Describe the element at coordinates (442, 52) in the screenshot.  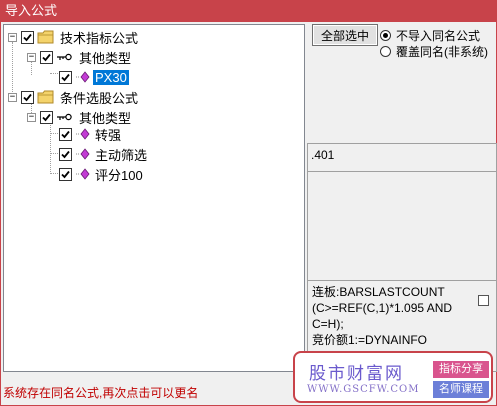
I see `radio-label: 覆盖同名(非系统)` at that location.